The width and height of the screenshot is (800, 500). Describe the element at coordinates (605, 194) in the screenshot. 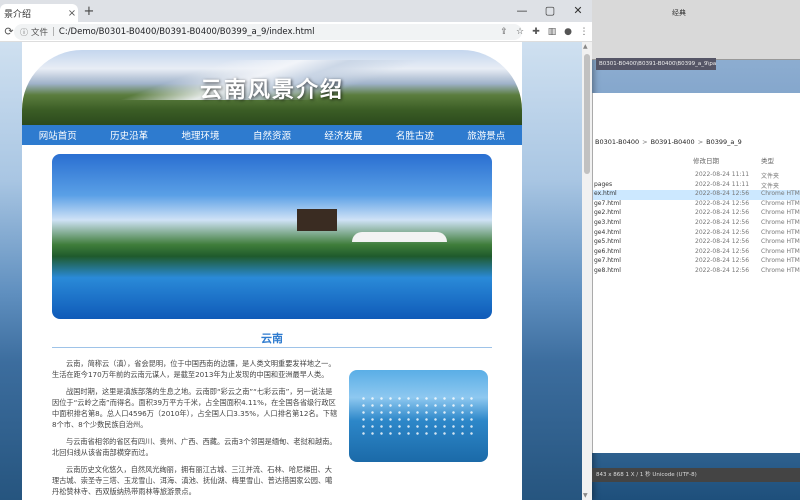

I see `file-name: ex.html` at that location.